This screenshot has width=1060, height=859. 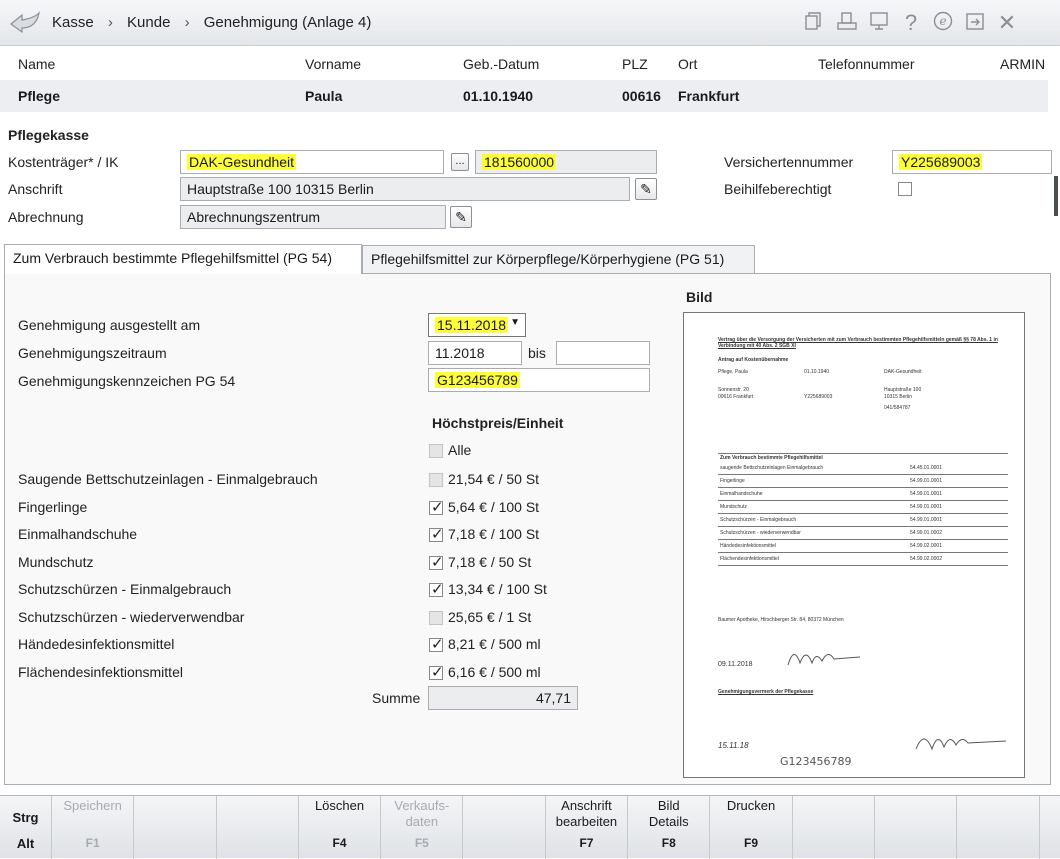 What do you see at coordinates (494, 534) in the screenshot?
I see `item-price: 7,18 € / 100 St` at bounding box center [494, 534].